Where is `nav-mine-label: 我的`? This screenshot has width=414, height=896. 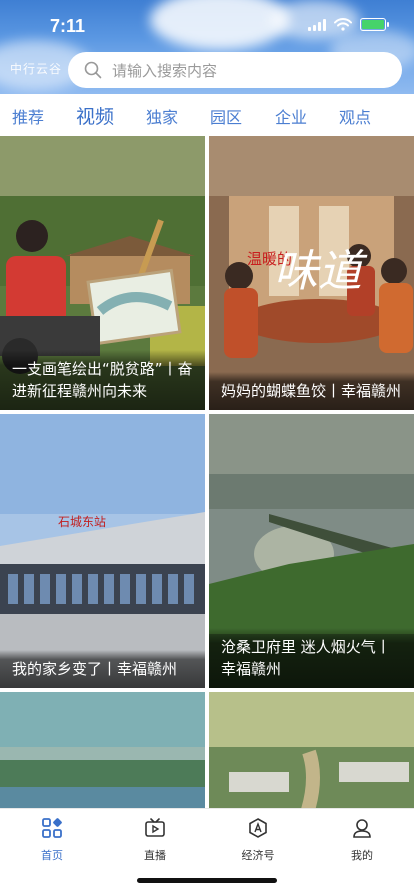
nav-mine-label: 我的 is located at coordinates (362, 855).